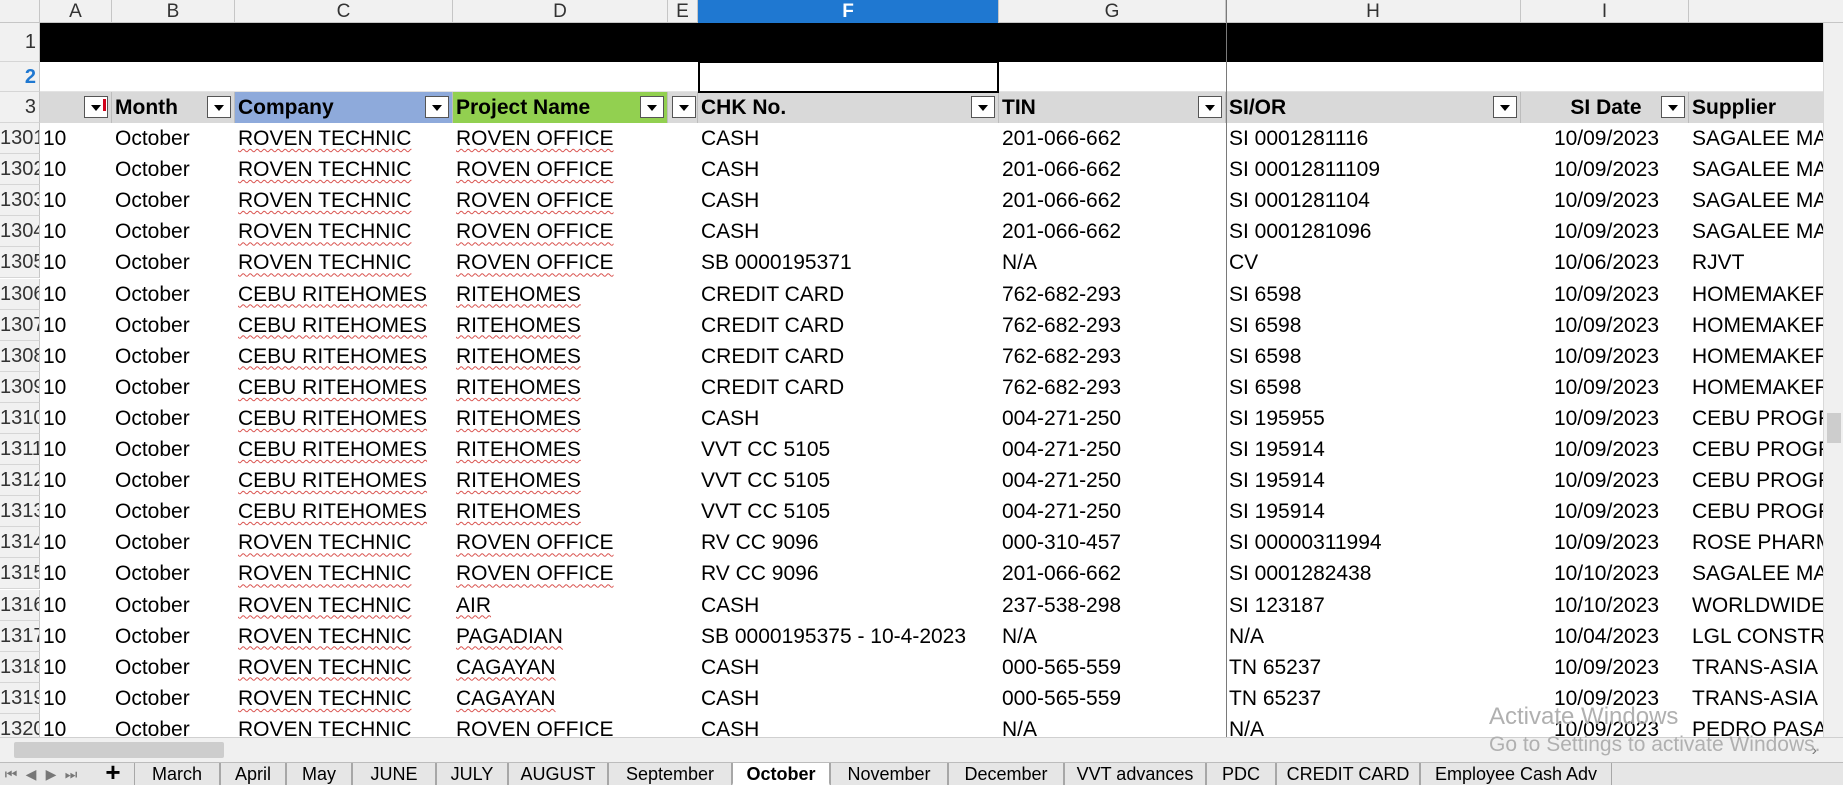  Describe the element at coordinates (1135, 774) in the screenshot. I see `tab-vvt-advances: VVT advances` at that location.